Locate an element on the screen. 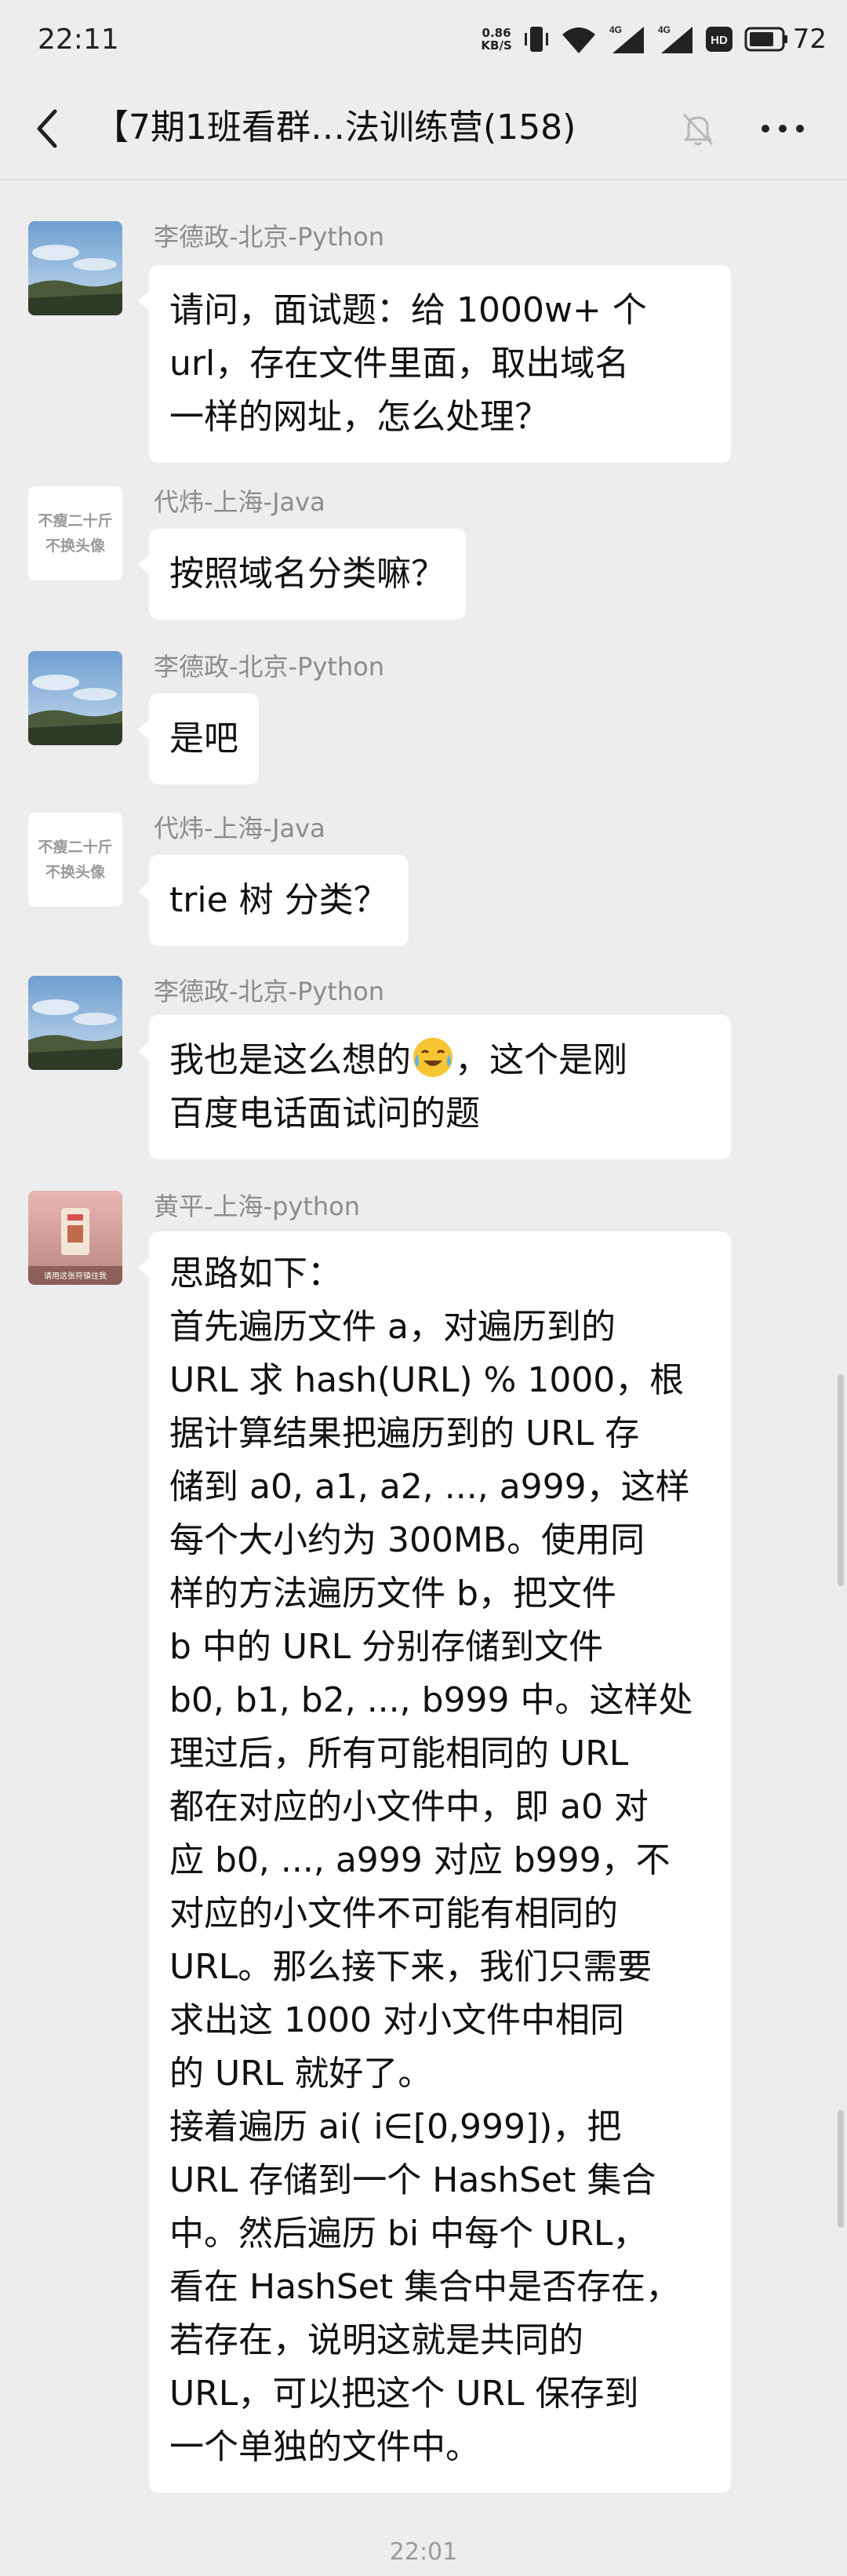 This screenshot has width=847, height=2576. message-bubble: 按照域名分类嘛？ is located at coordinates (302, 574).